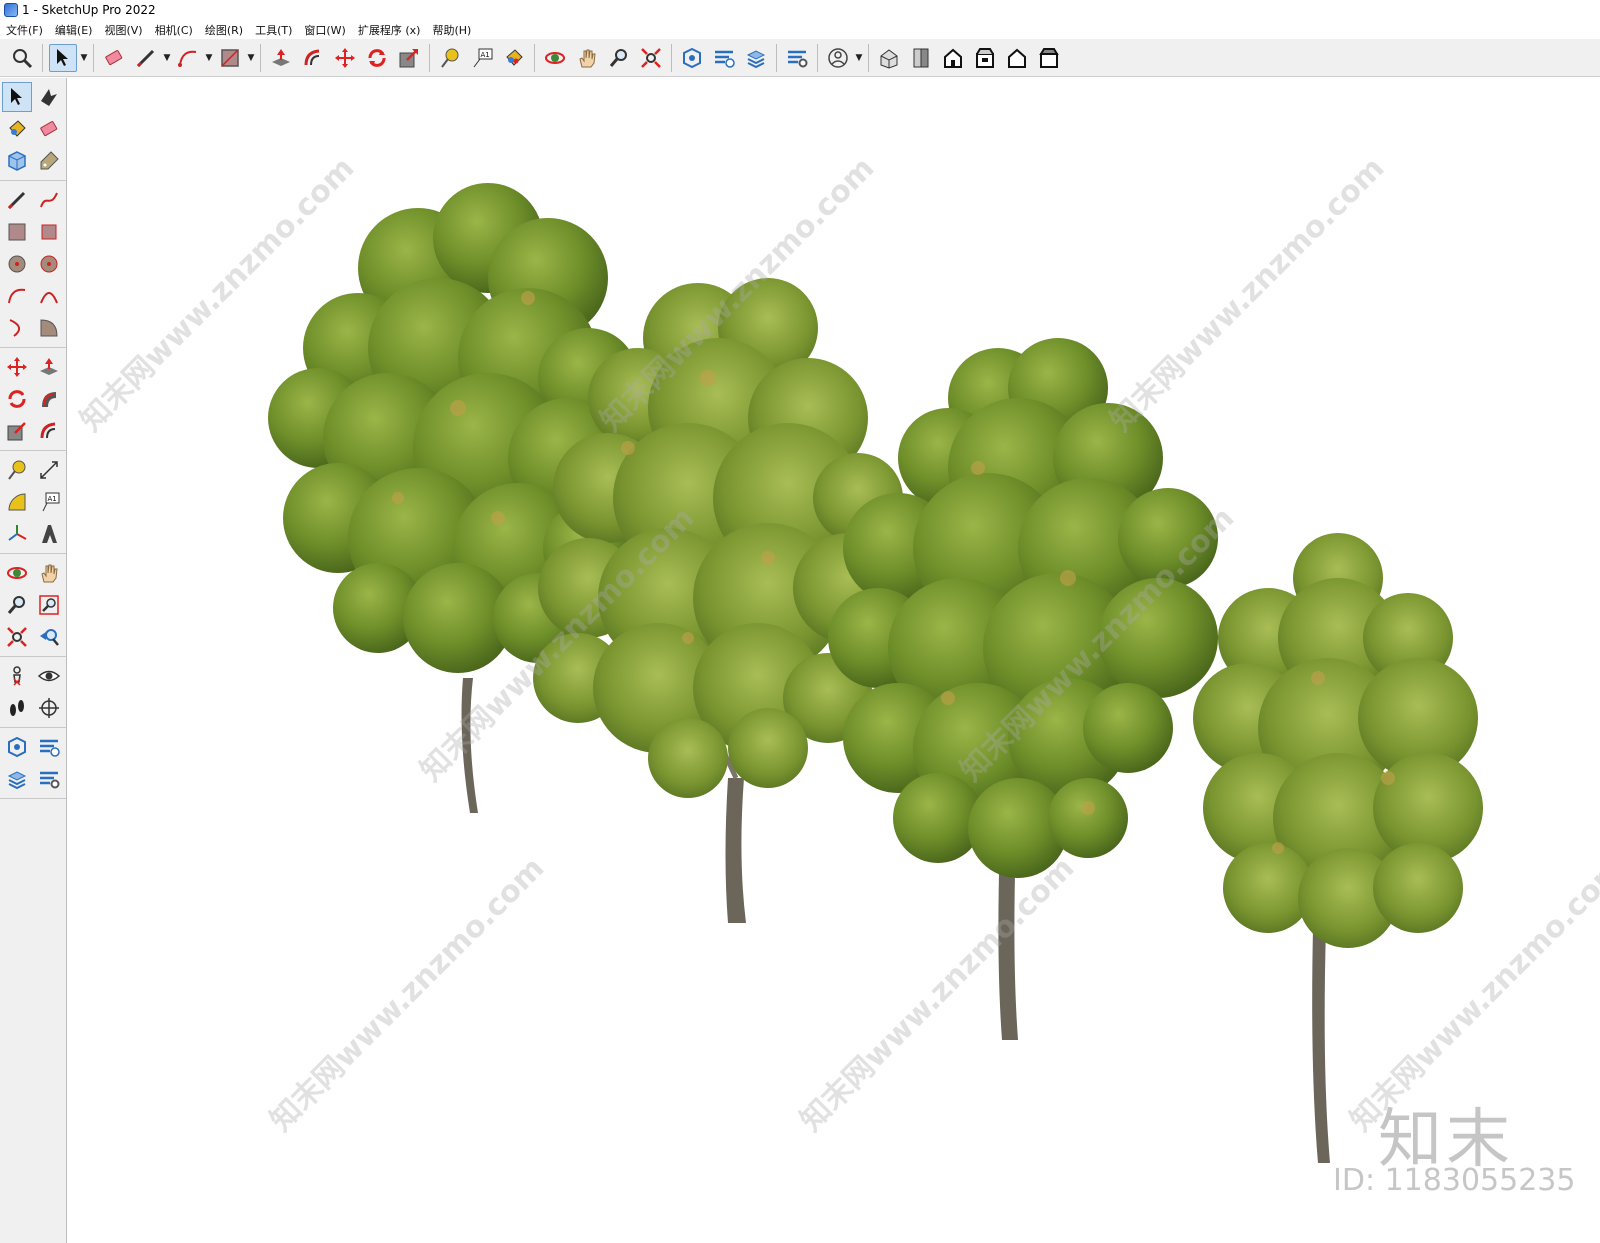 The height and width of the screenshot is (1243, 1600). I want to click on window-title: 1 - SketchUp Pro 2022, so click(89, 10).